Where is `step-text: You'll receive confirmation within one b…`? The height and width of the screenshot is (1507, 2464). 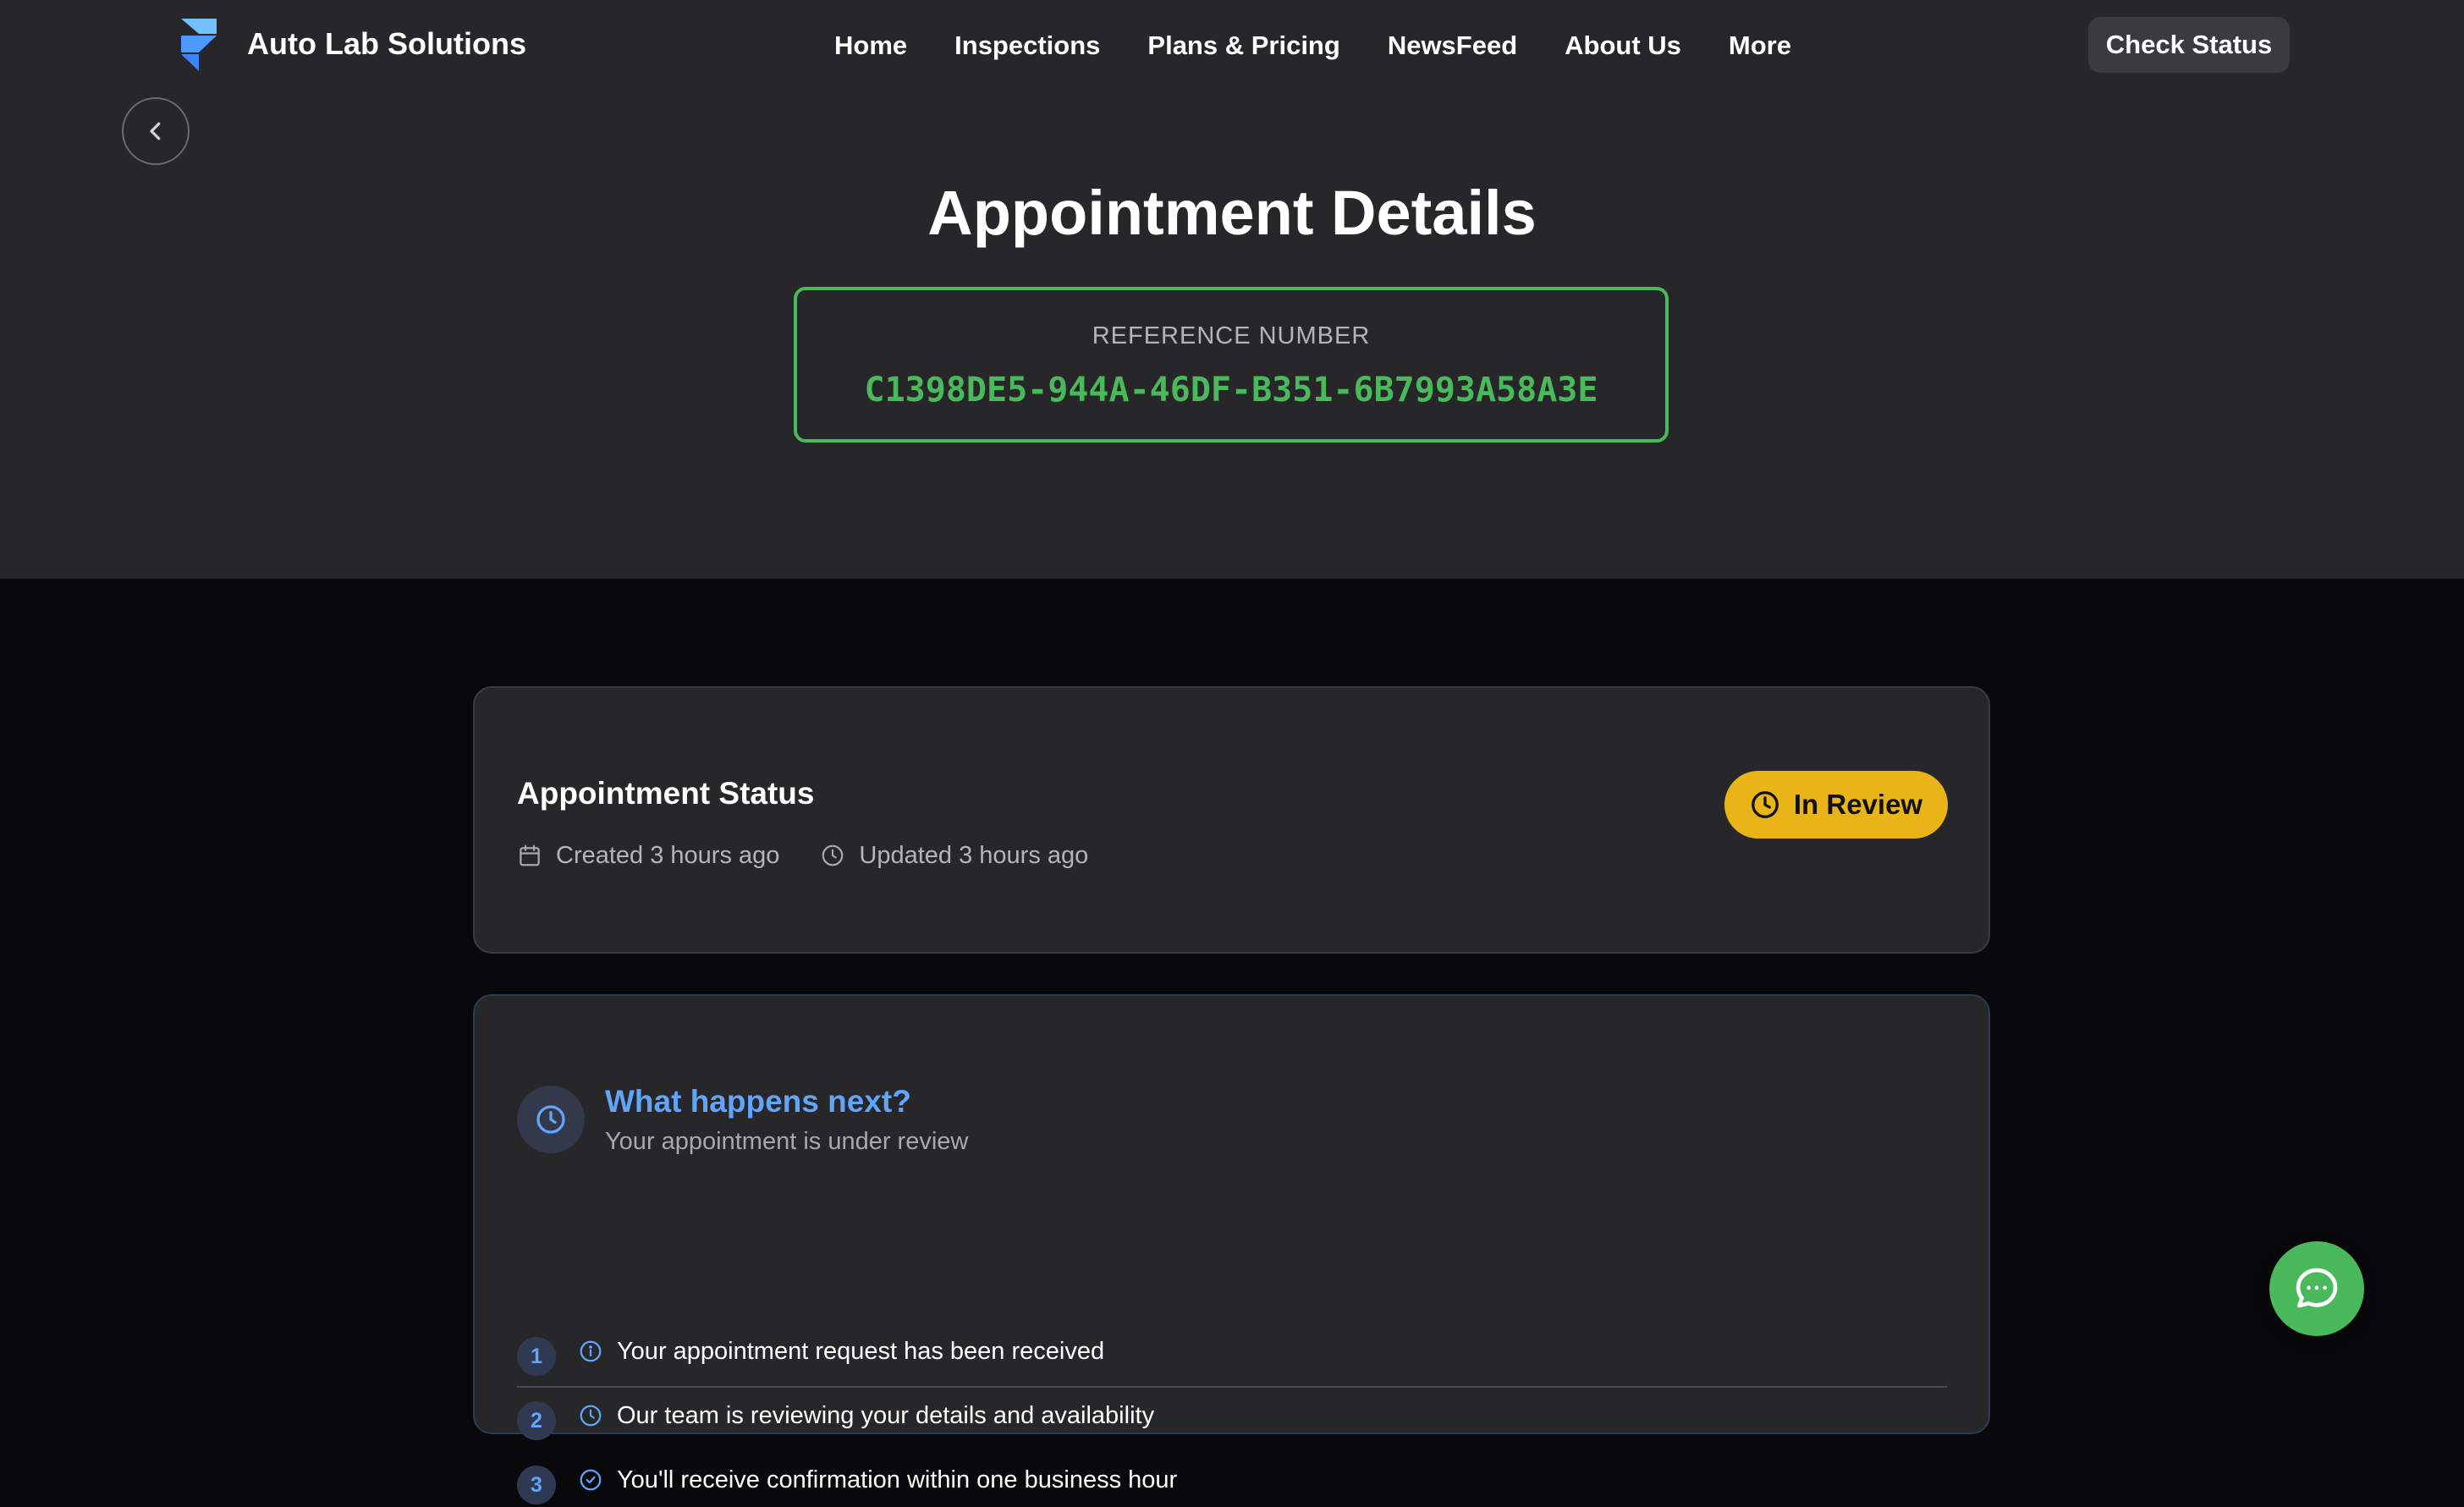
step-text: You'll receive confirmation within one b… is located at coordinates (897, 1479).